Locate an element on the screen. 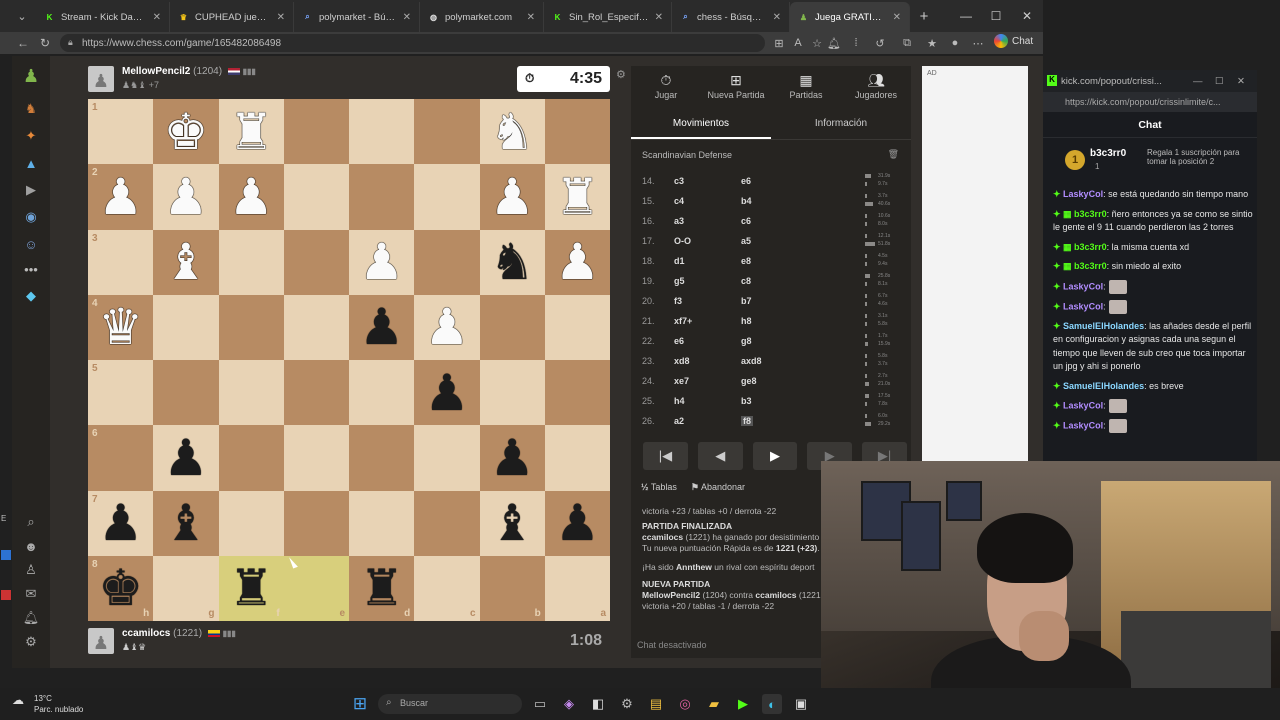  white-move: h4 is located at coordinates (679, 401).